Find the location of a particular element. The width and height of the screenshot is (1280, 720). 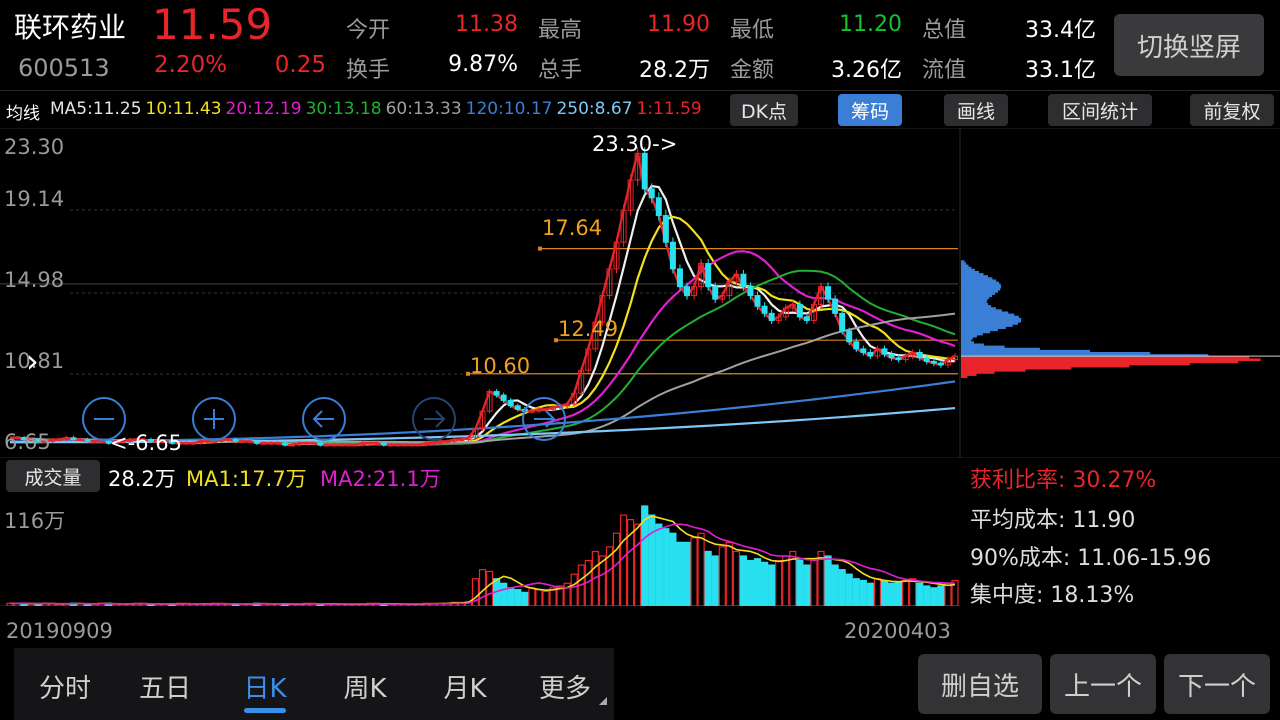

ma-toolbar-button: 区间统计 is located at coordinates (1100, 110).